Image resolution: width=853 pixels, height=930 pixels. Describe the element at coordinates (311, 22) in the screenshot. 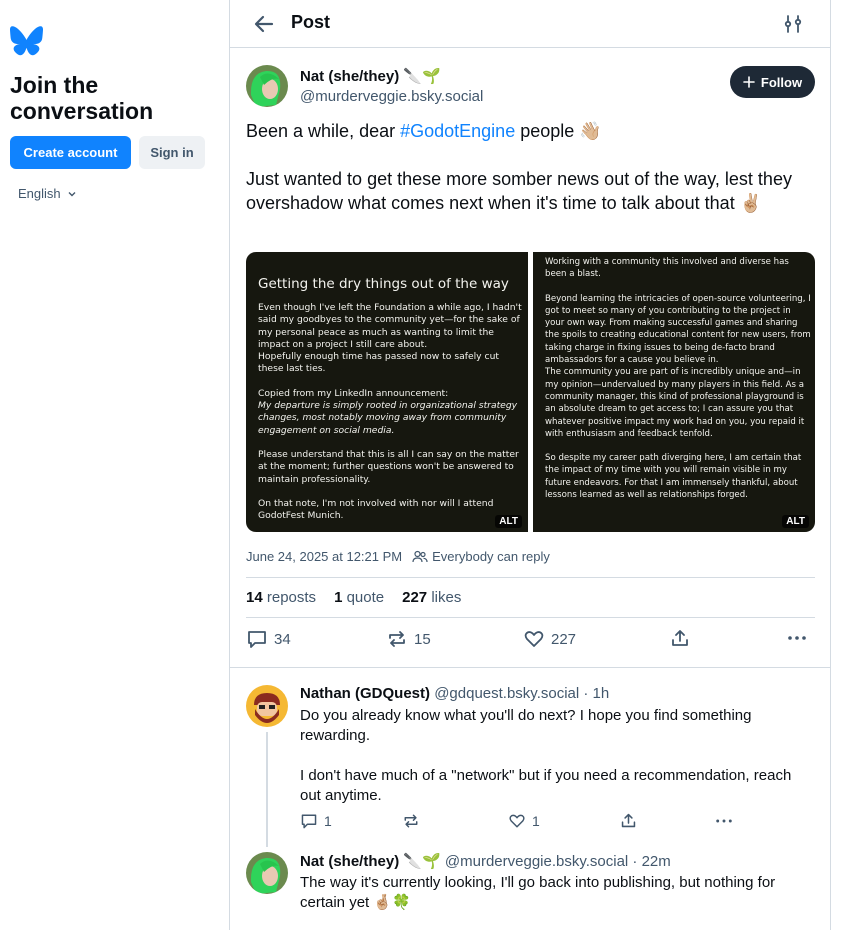

I see `page-title: Post` at that location.